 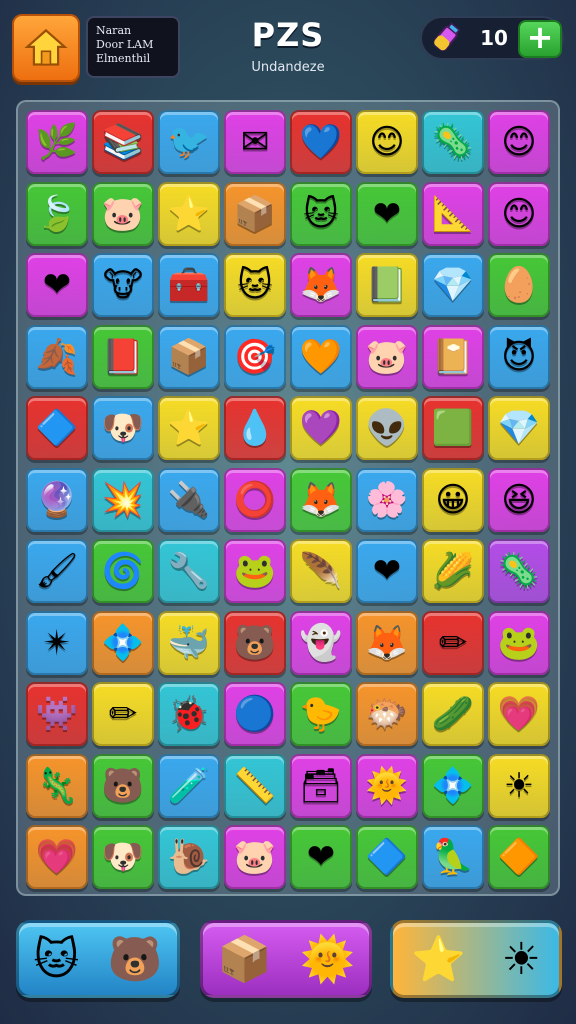 I want to click on tile-r10-c1: 🦎, so click(x=57, y=785).